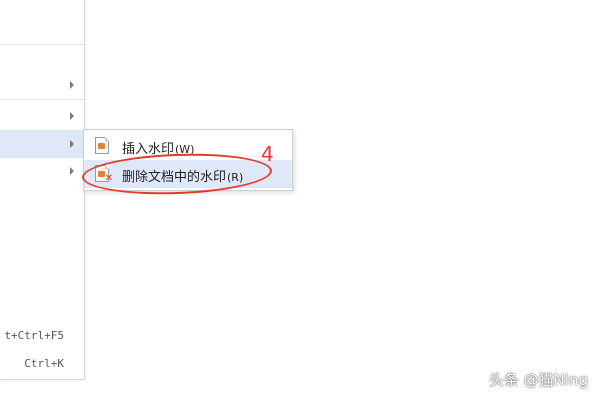  I want to click on parent-menu-item-shortcut-2: Ctrl+K, so click(42, 364).